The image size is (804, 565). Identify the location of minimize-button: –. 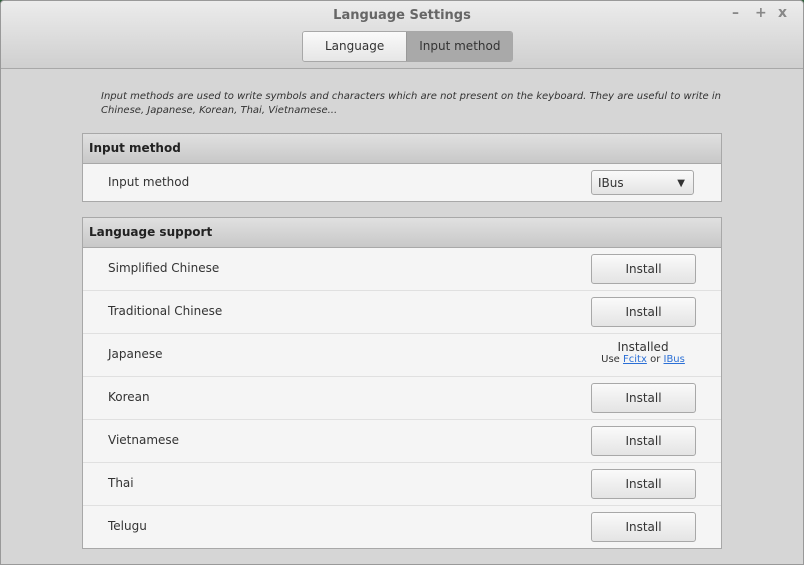
(735, 13).